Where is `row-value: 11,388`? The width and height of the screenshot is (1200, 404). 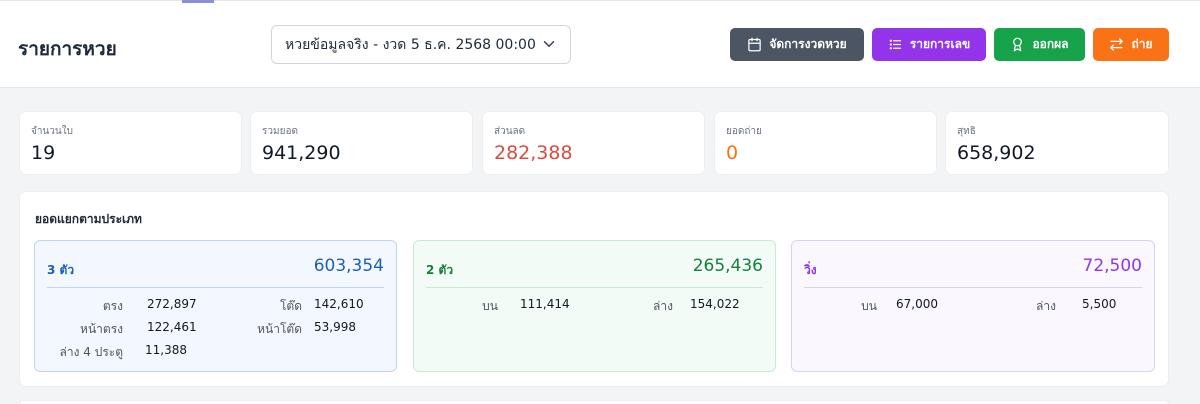 row-value: 11,388 is located at coordinates (166, 350).